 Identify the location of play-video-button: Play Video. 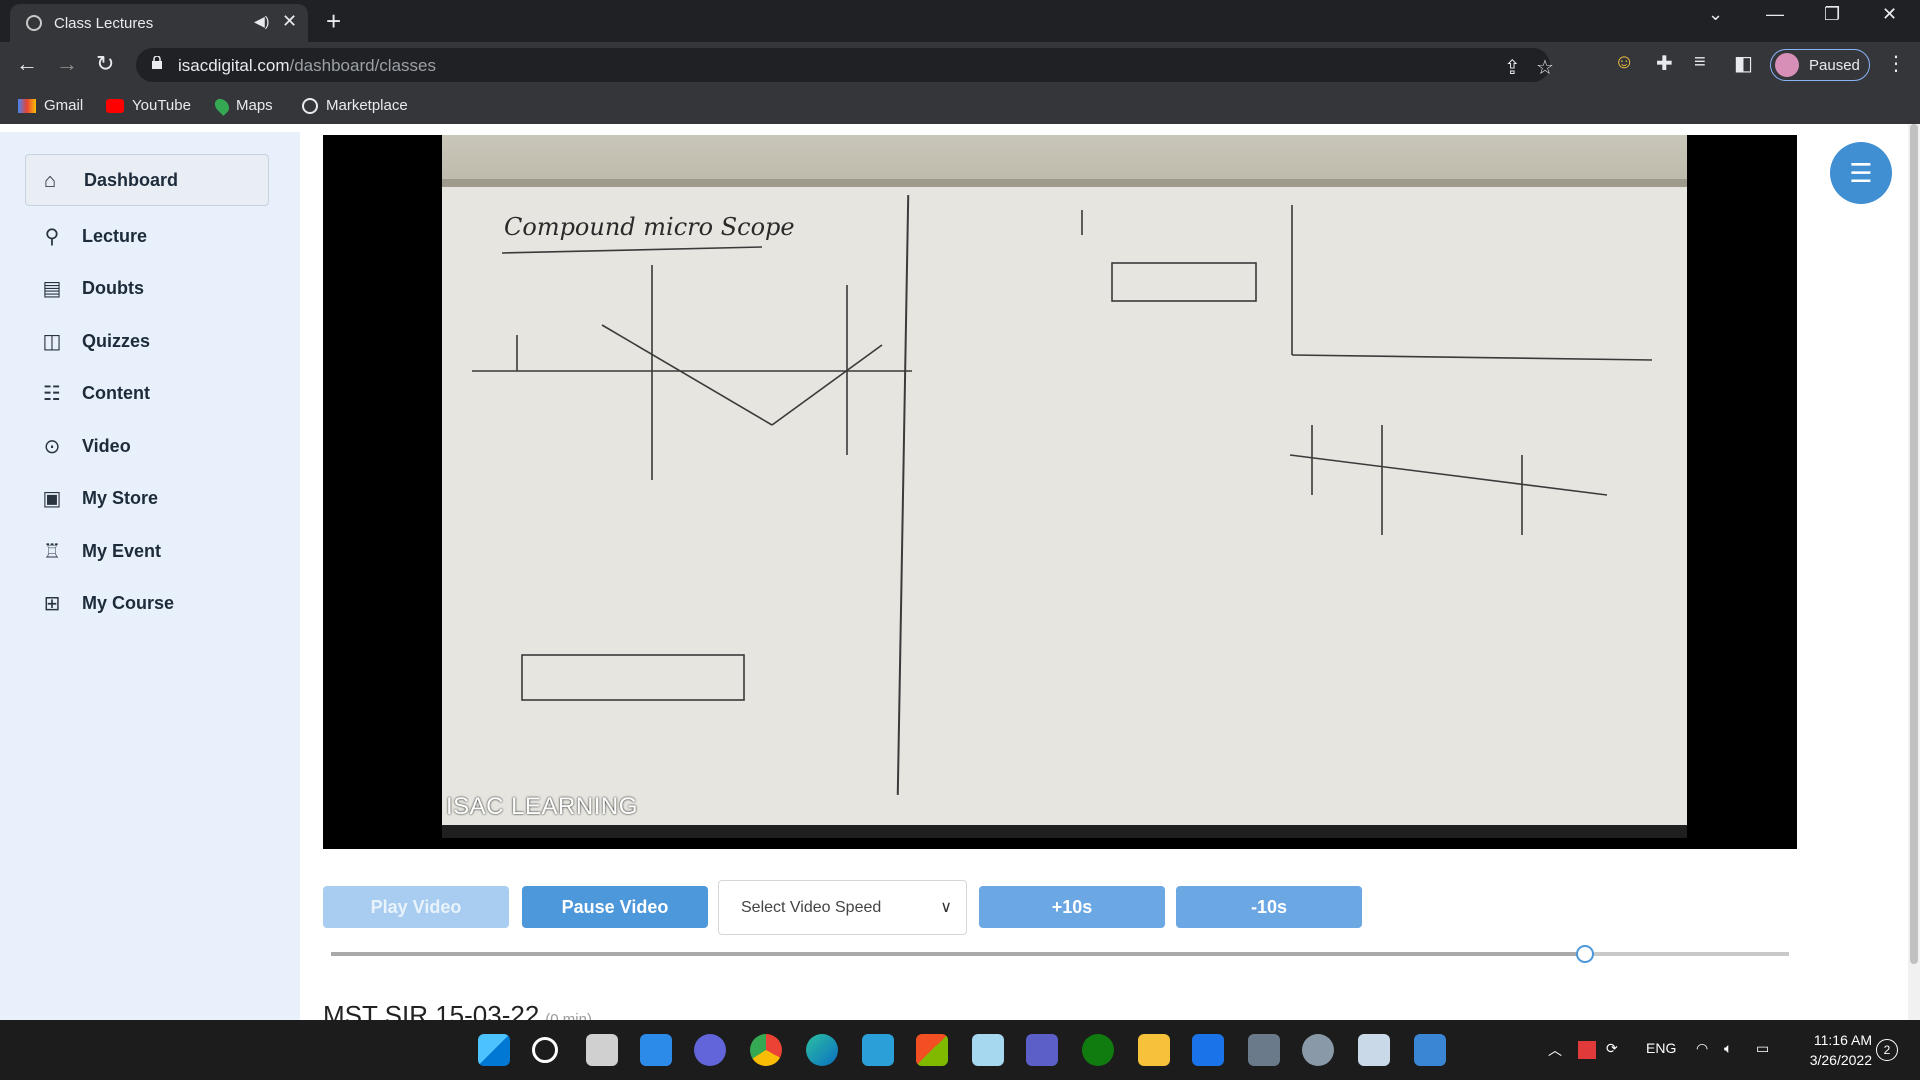
(416, 907).